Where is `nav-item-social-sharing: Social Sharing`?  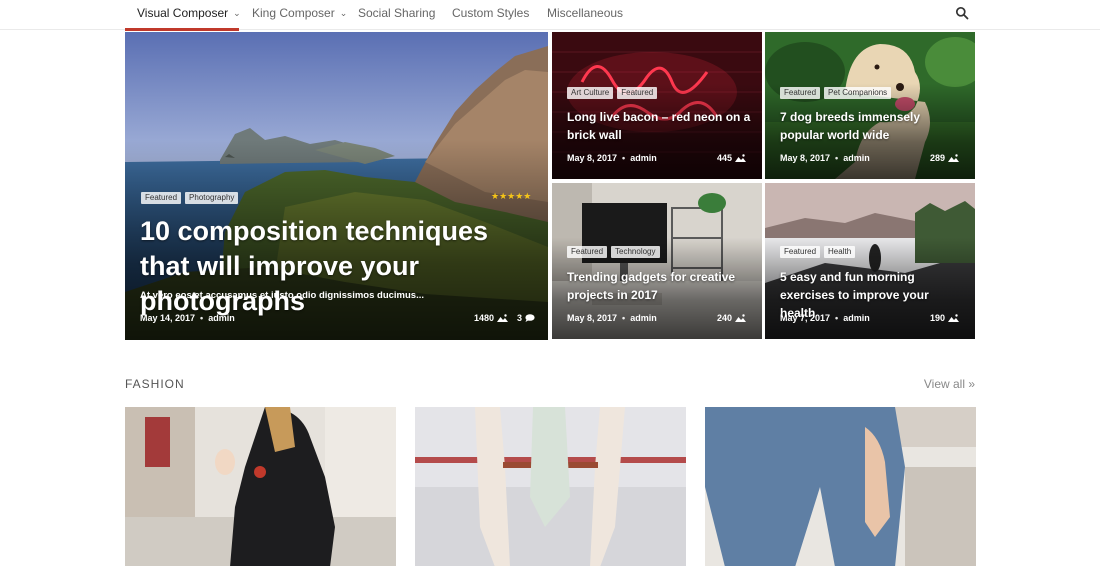
nav-item-social-sharing: Social Sharing is located at coordinates (396, 15).